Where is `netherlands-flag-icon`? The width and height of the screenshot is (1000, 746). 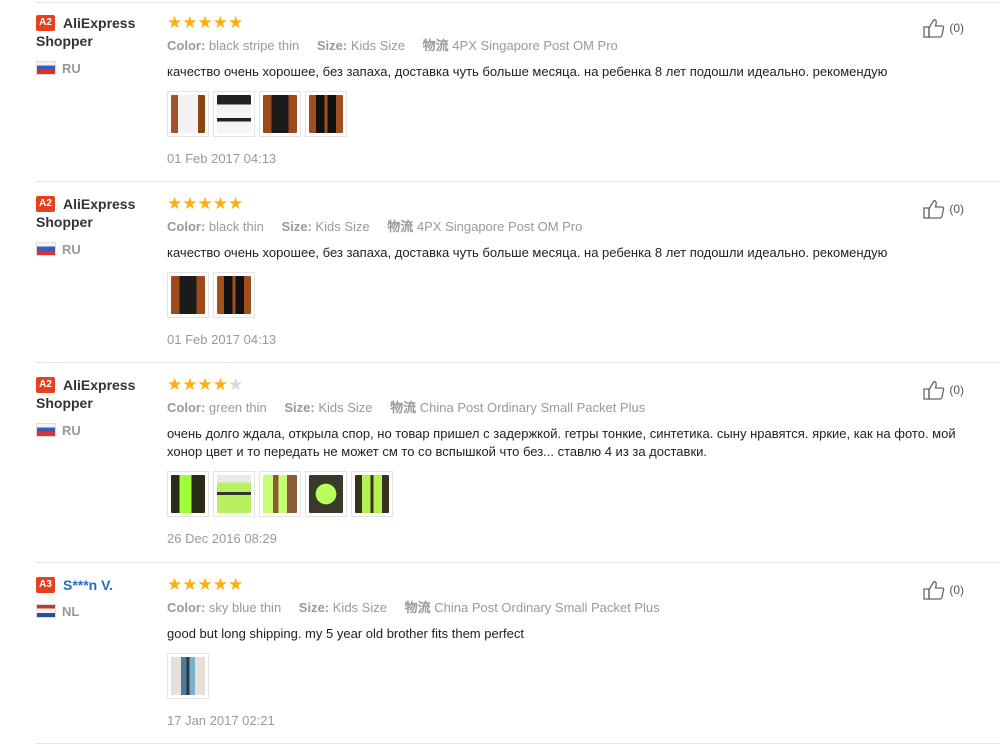
netherlands-flag-icon is located at coordinates (46, 611).